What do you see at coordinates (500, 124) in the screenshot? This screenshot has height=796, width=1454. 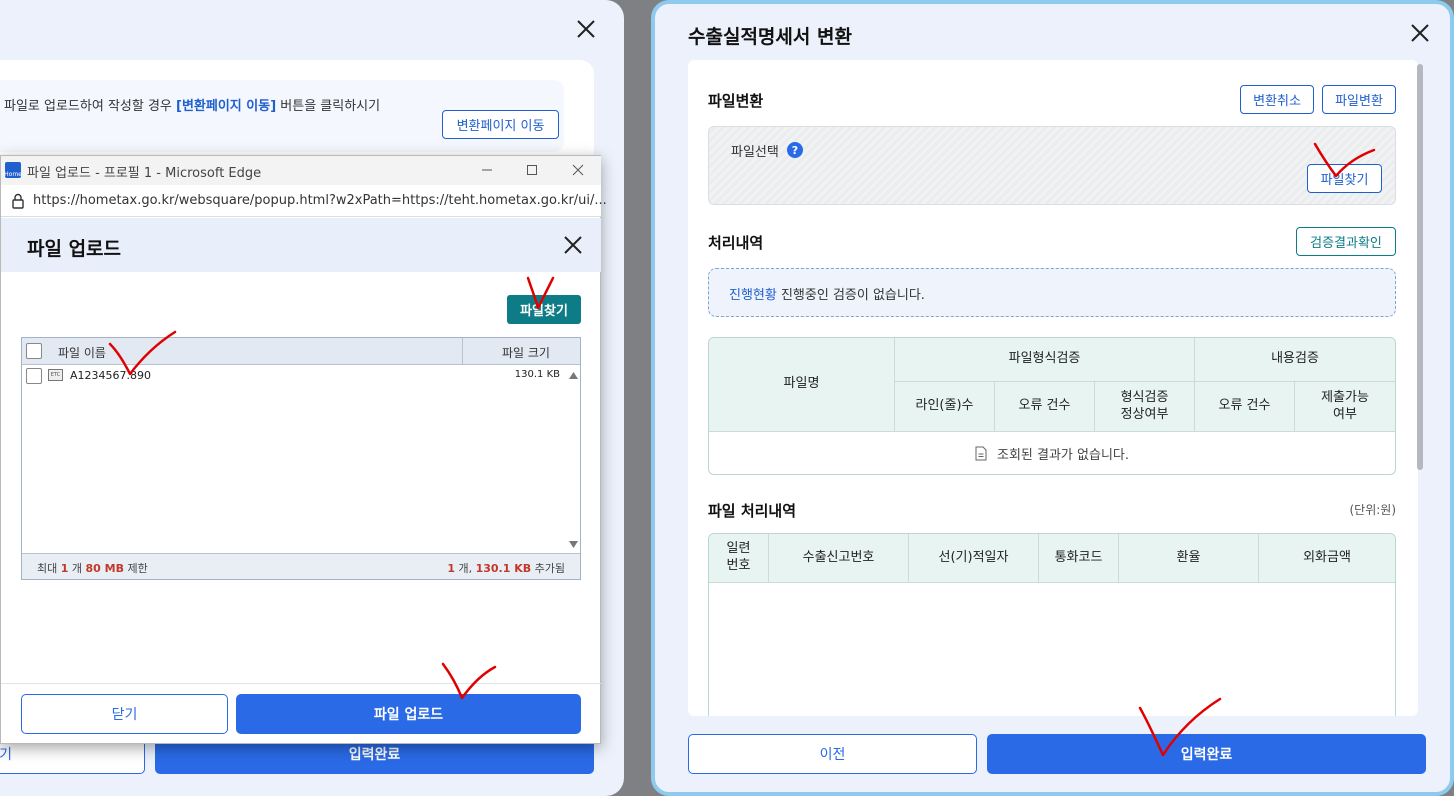 I see `move-to-convert-page-button: 변환페이지 이동` at bounding box center [500, 124].